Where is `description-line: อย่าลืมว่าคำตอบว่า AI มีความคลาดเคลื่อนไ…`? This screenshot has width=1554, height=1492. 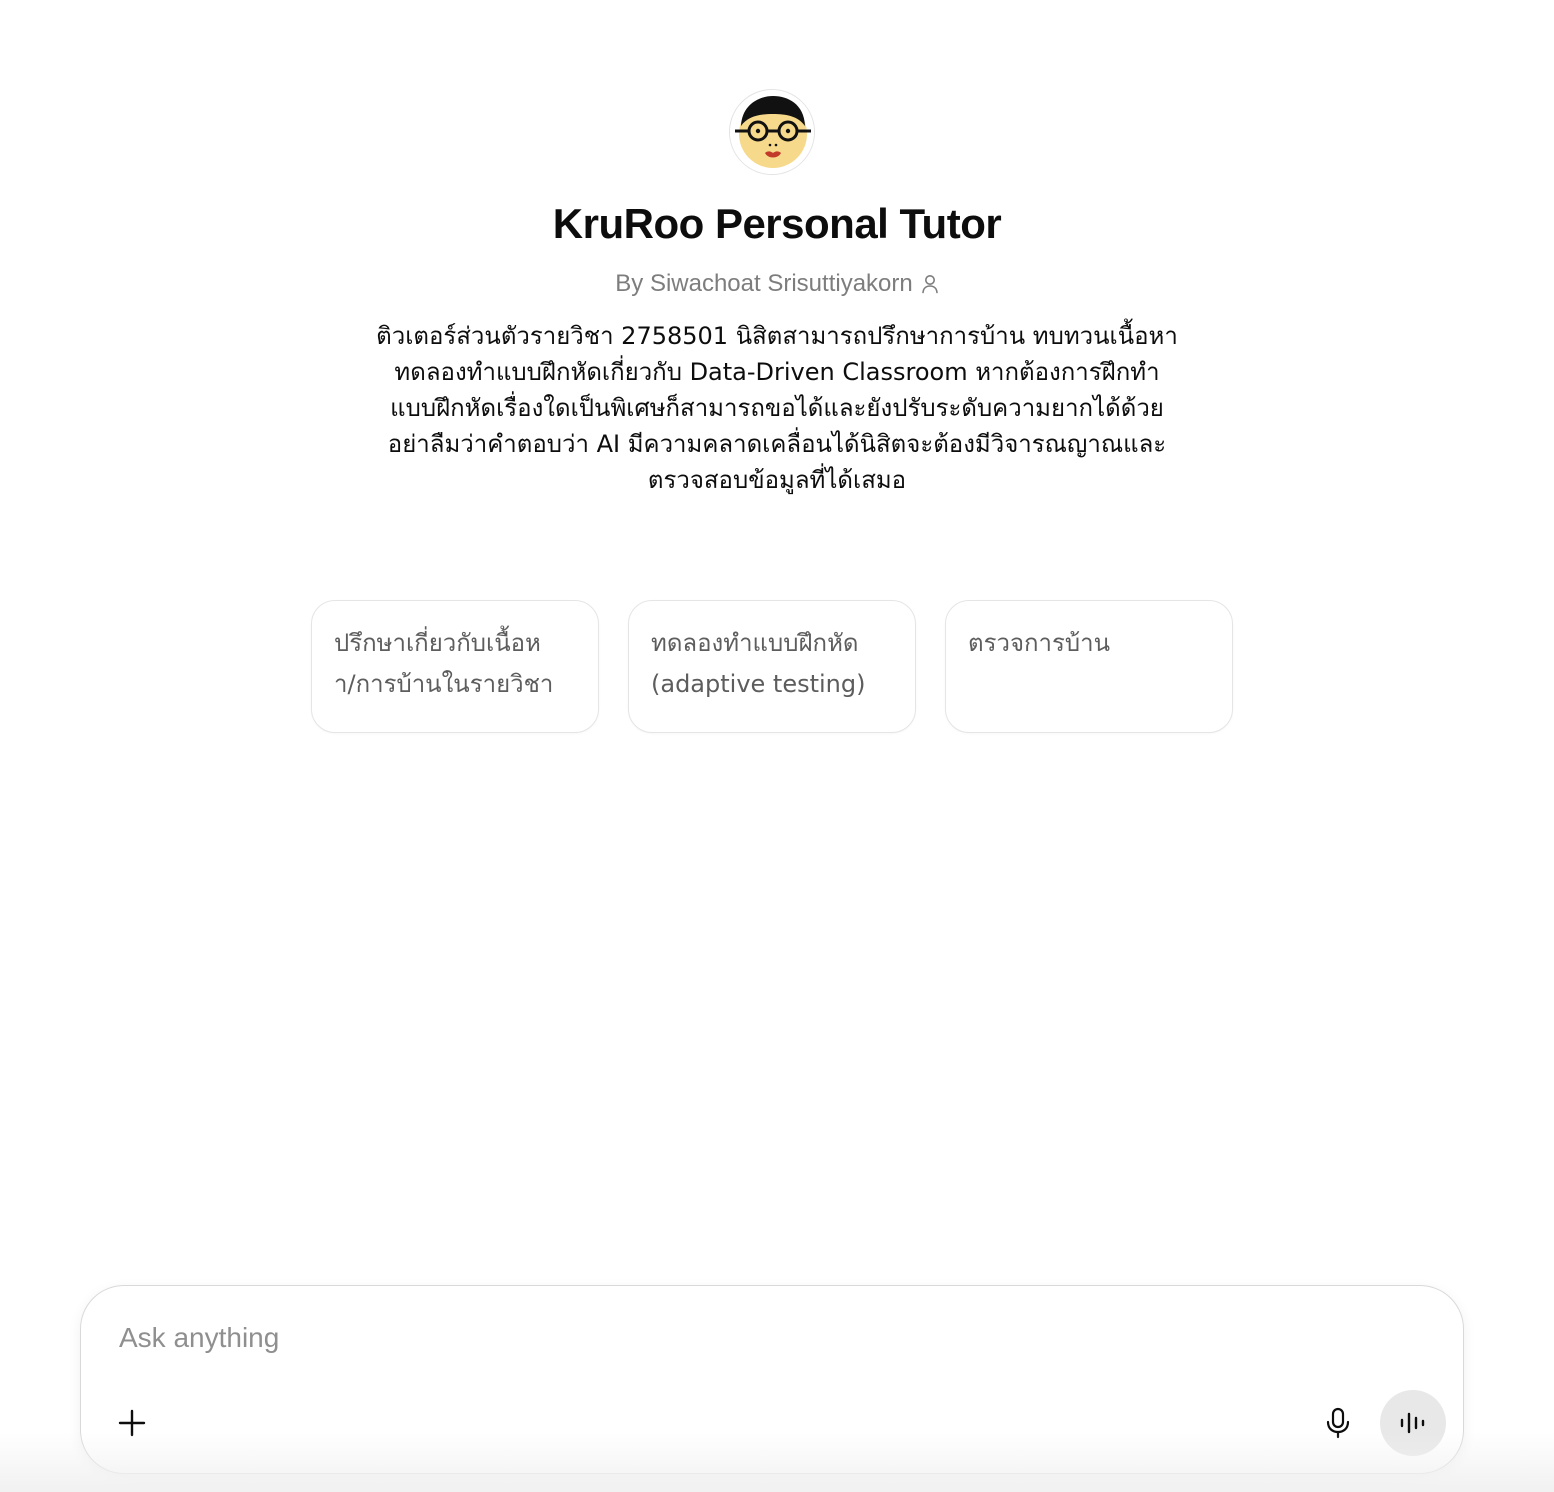 description-line: อย่าลืมว่าคำตอบว่า AI มีความคลาดเคลื่อนไ… is located at coordinates (777, 444).